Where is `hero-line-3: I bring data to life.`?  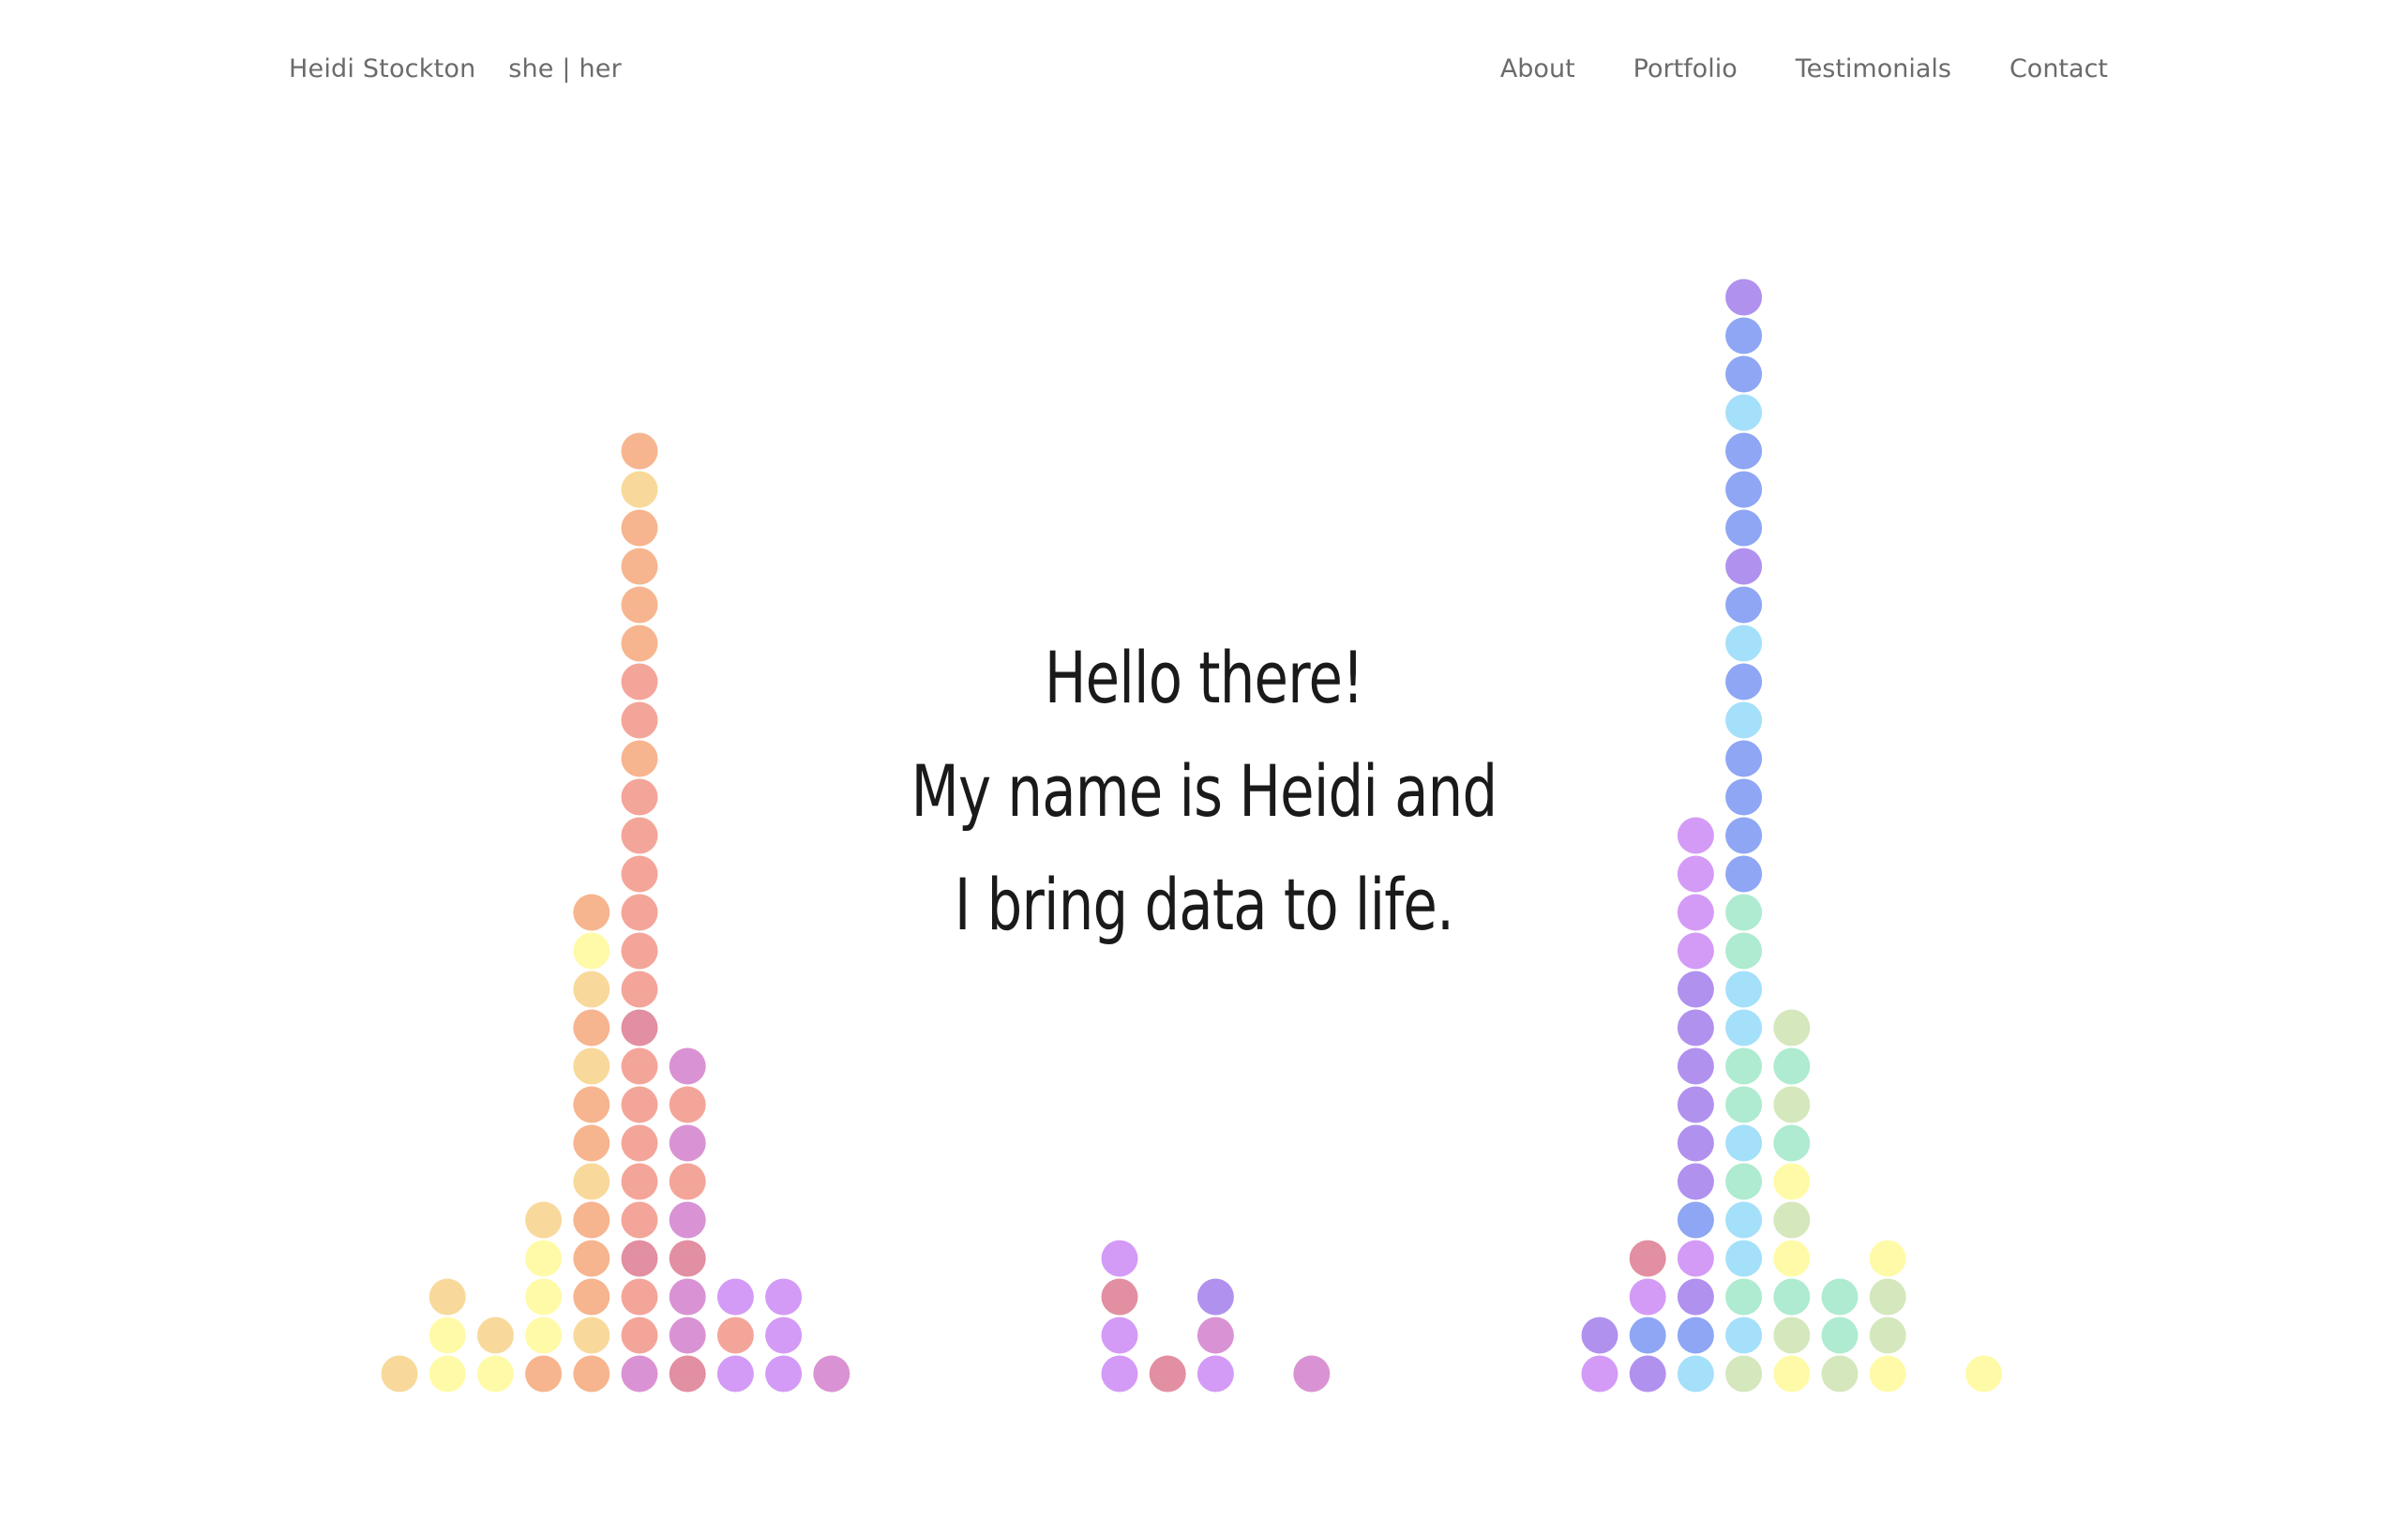 hero-line-3: I bring data to life. is located at coordinates (1204, 904).